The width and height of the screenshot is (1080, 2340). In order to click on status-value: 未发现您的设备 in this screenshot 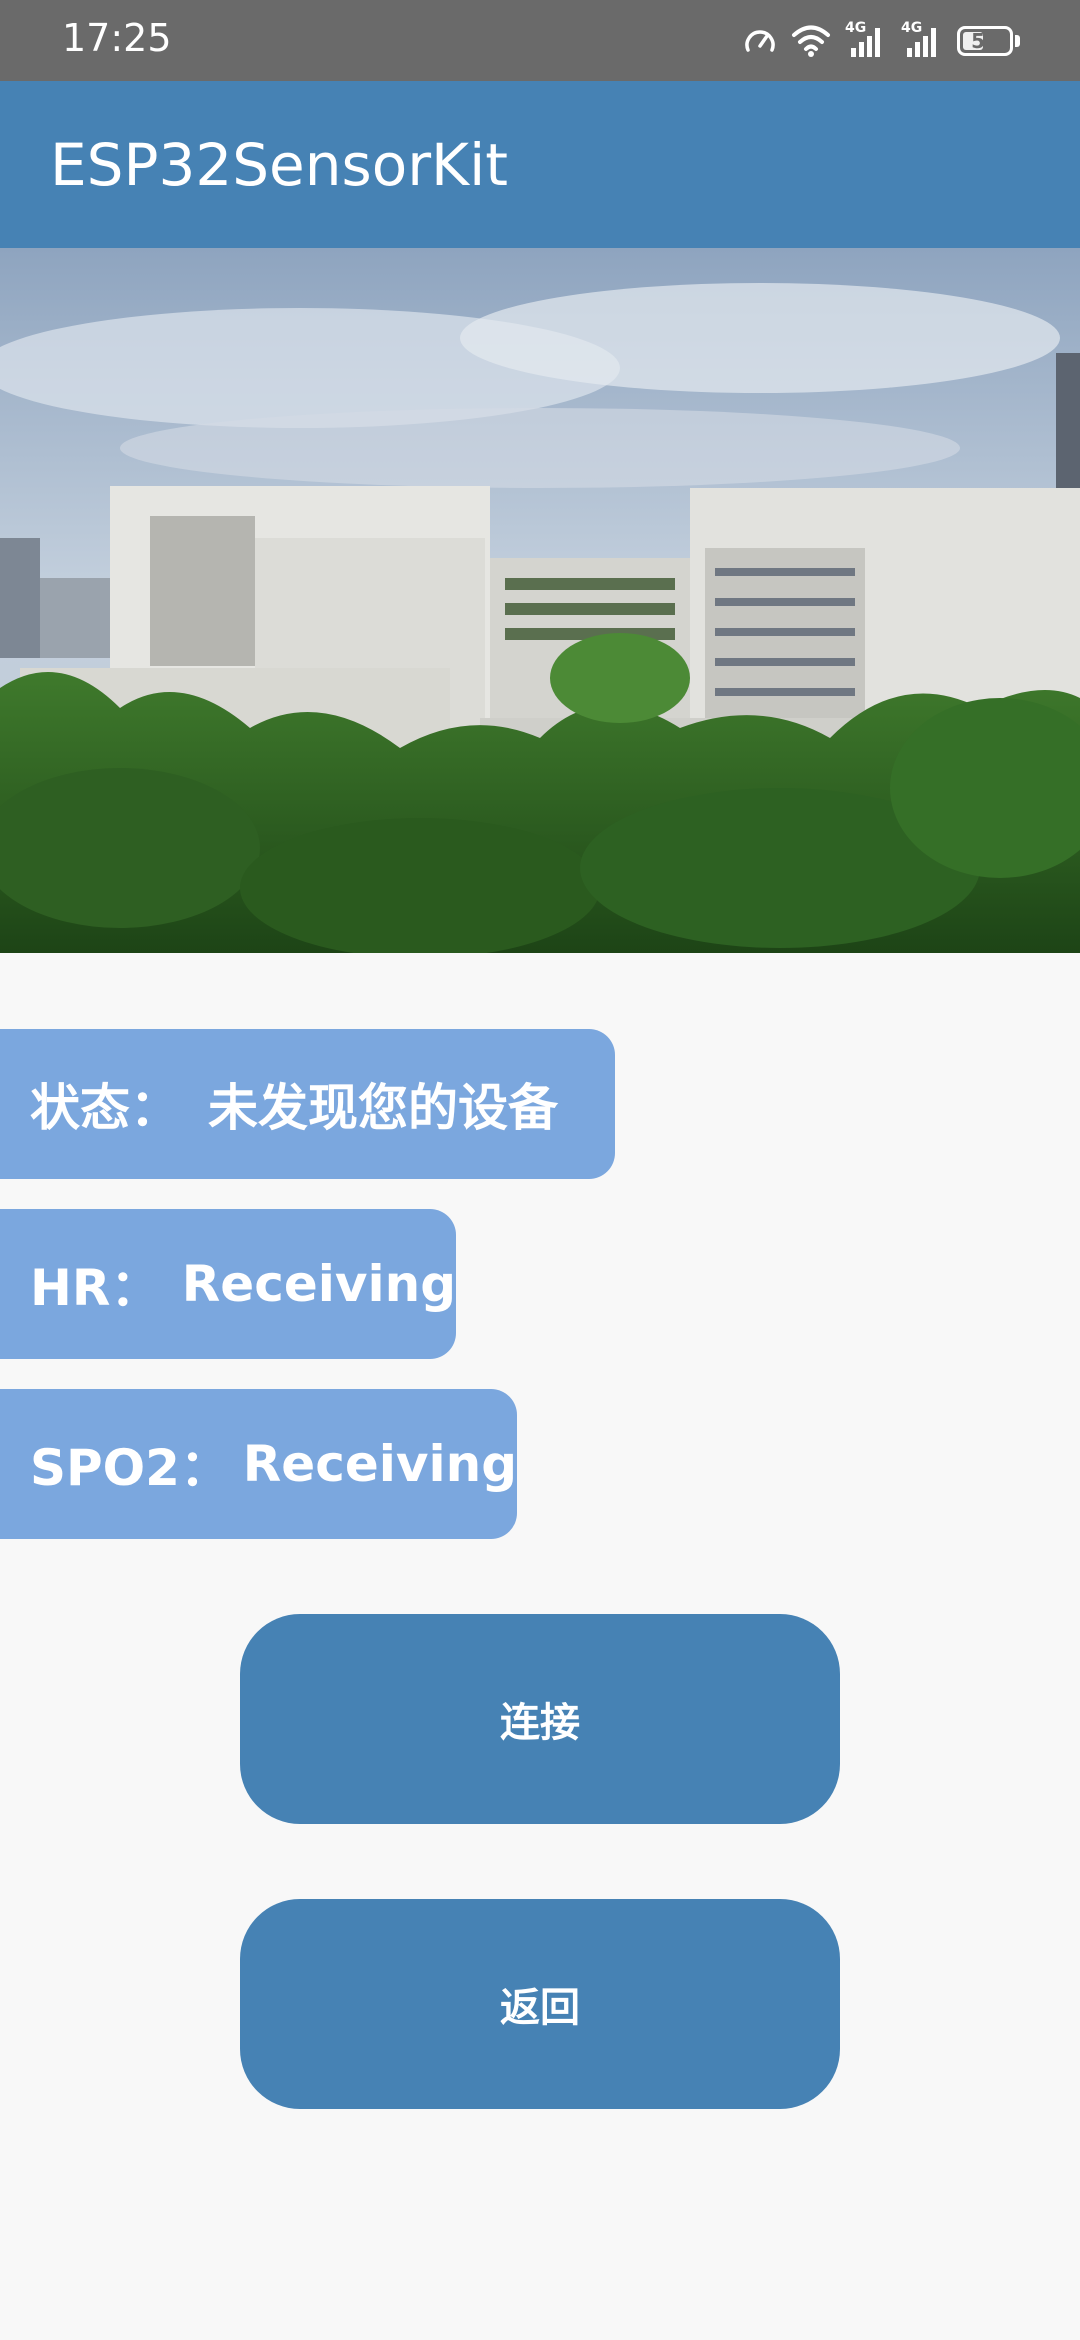, I will do `click(383, 1108)`.